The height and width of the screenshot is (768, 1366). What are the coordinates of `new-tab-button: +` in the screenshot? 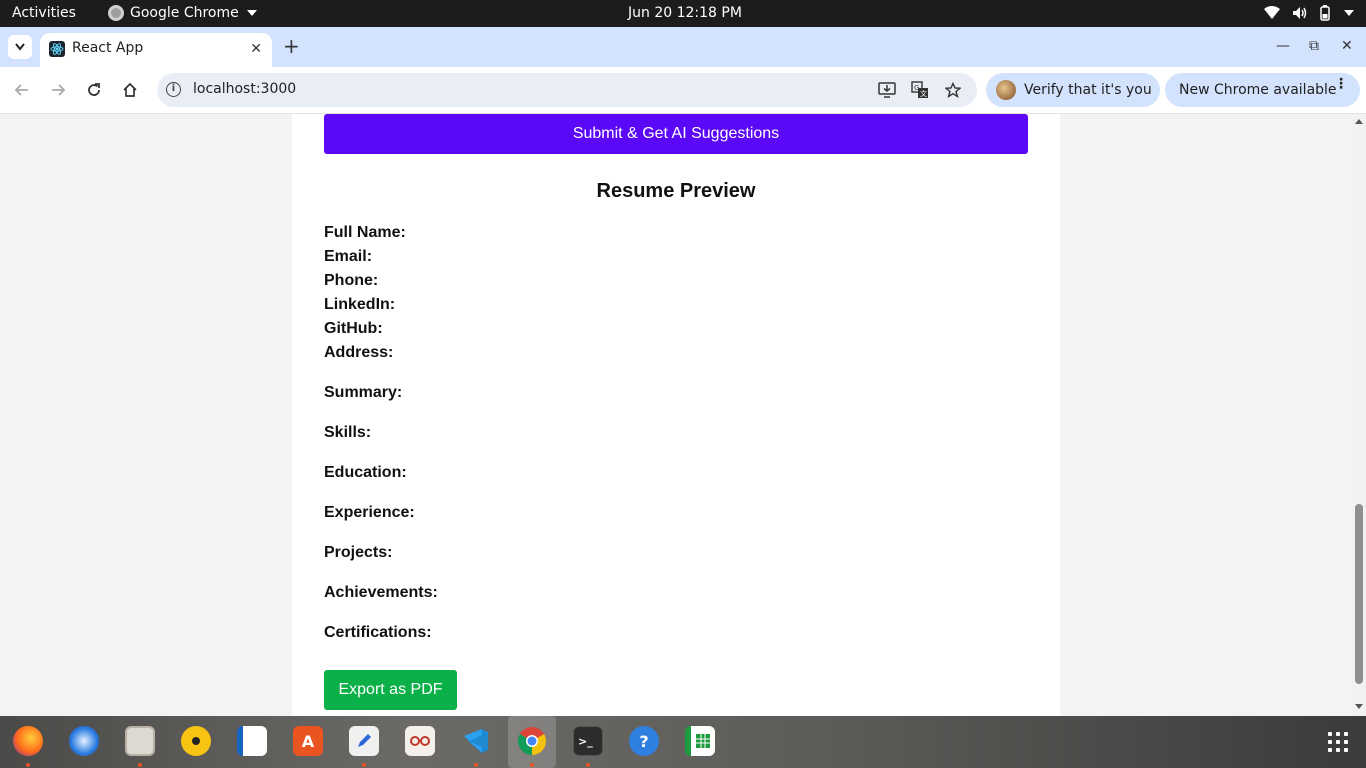 It's located at (291, 46).